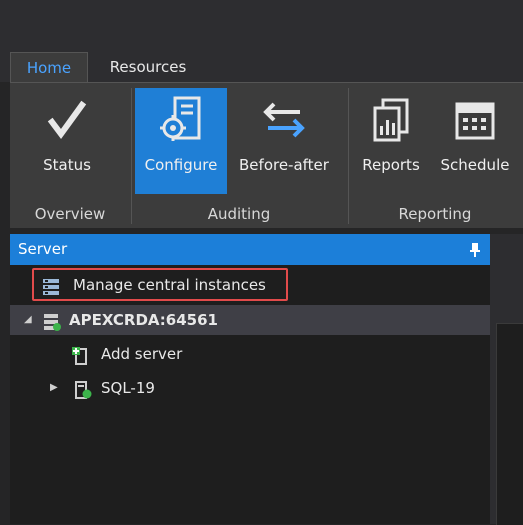 The image size is (523, 525). I want to click on add-server-item: Add server, so click(168, 354).